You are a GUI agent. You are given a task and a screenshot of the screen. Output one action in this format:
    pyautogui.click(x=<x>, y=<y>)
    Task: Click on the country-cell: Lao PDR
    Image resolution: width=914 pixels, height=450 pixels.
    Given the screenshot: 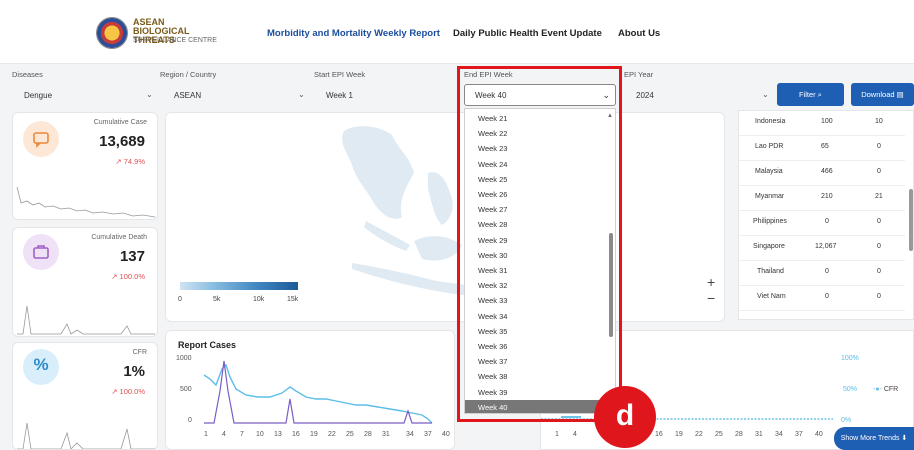 What is the action you would take?
    pyautogui.click(x=769, y=146)
    